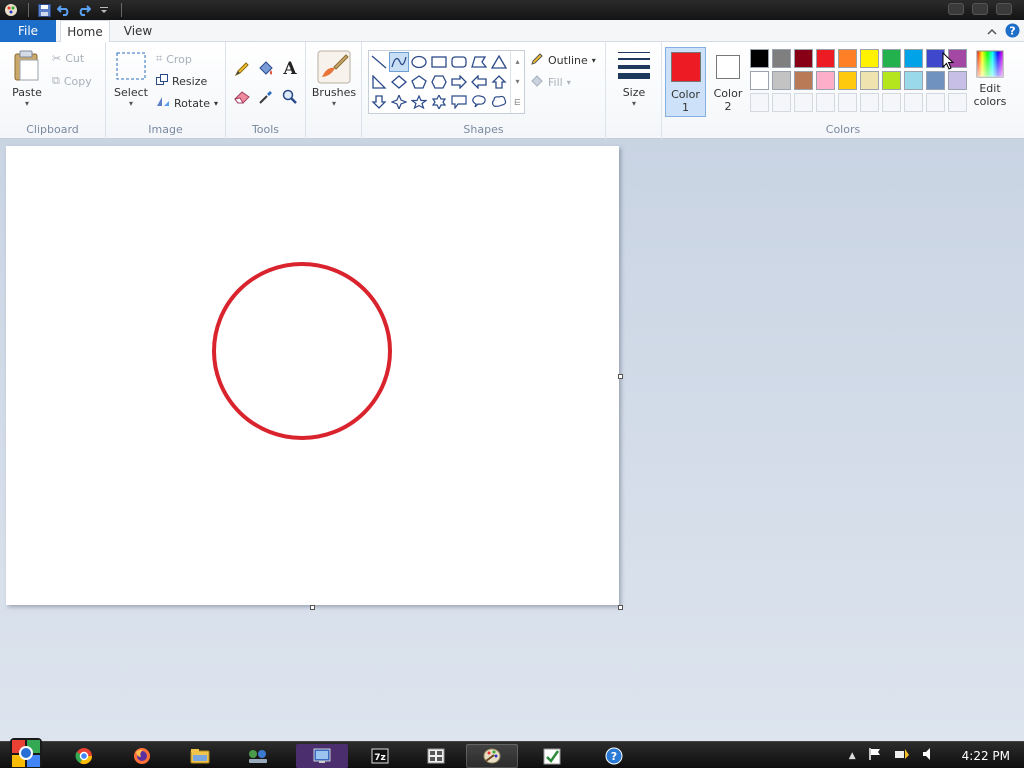 Image resolution: width=1024 pixels, height=768 pixels. I want to click on color1-button: Color 1, so click(685, 82).